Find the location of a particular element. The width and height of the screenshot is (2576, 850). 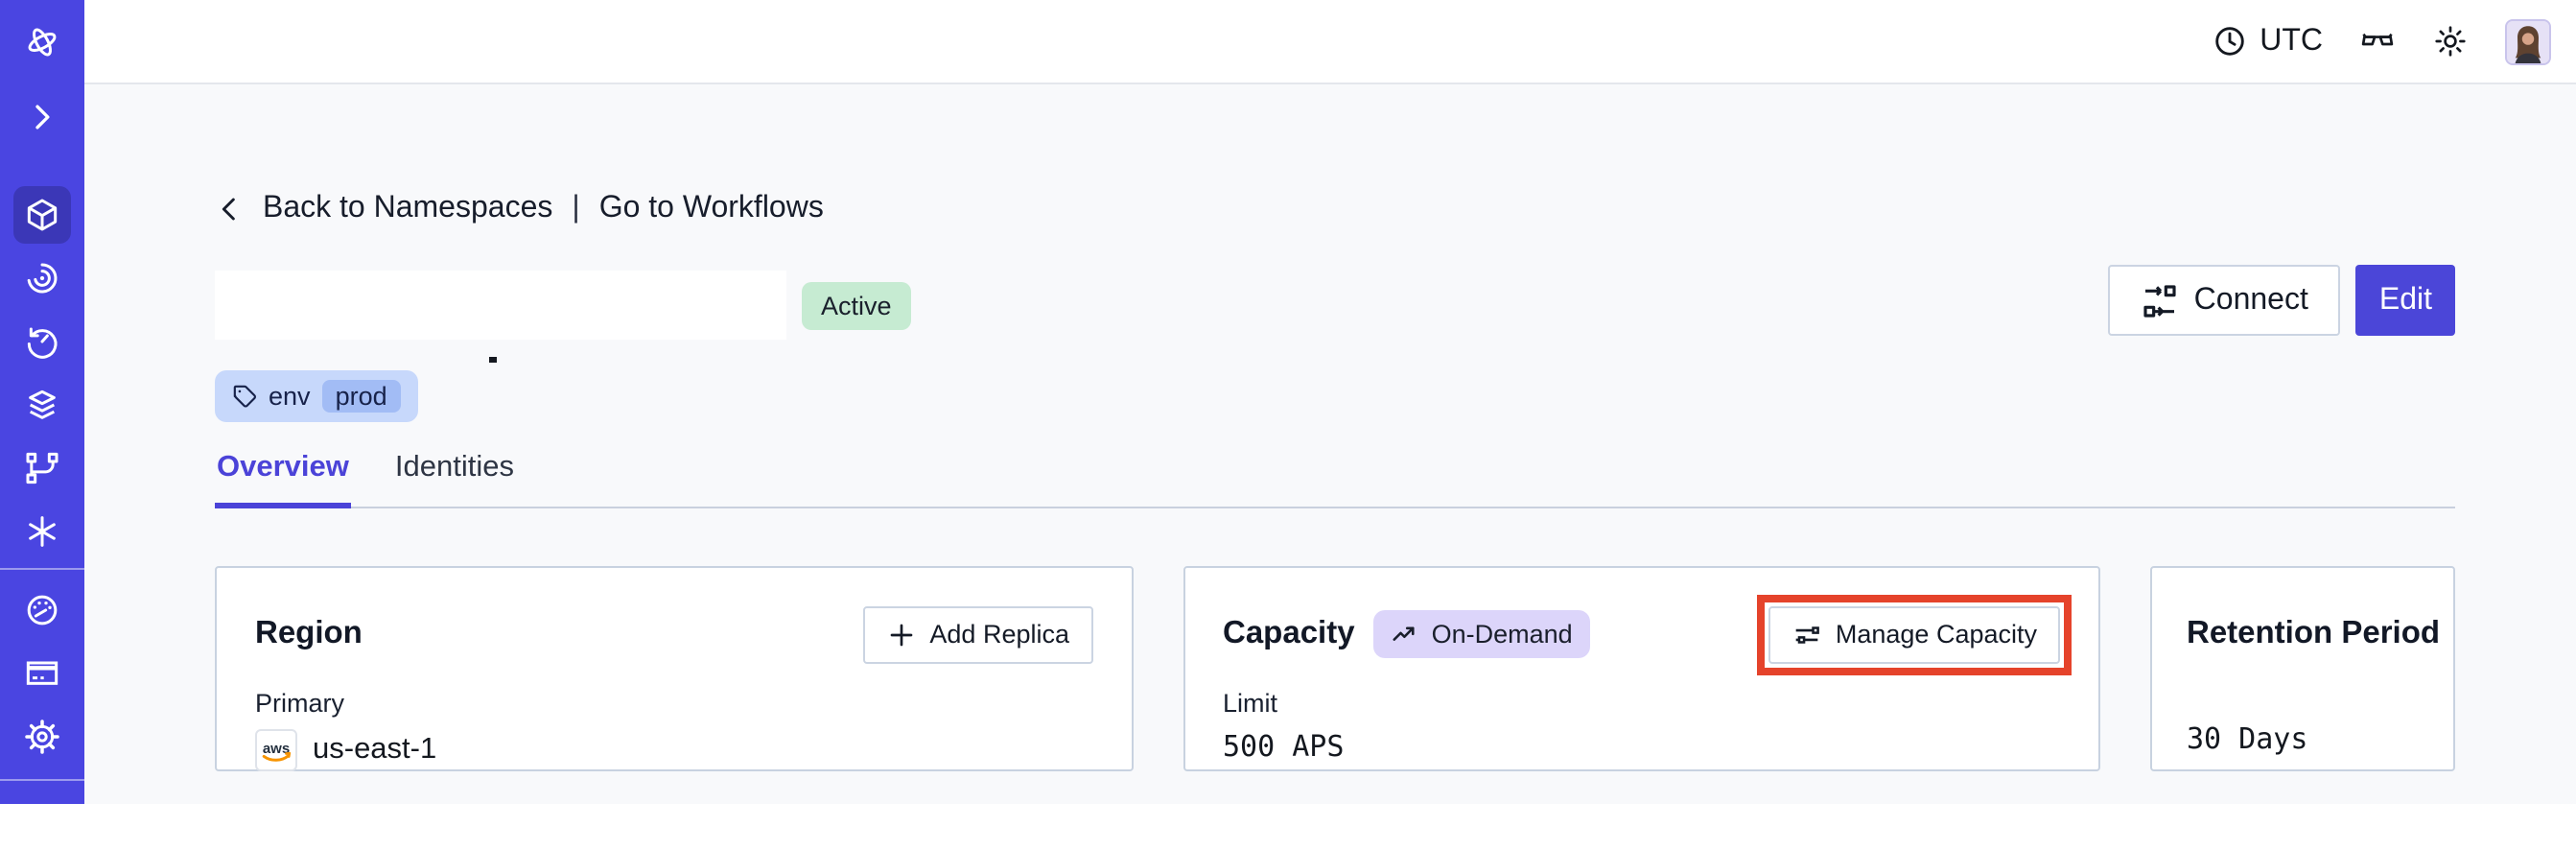

region-card-title: Region is located at coordinates (309, 633).